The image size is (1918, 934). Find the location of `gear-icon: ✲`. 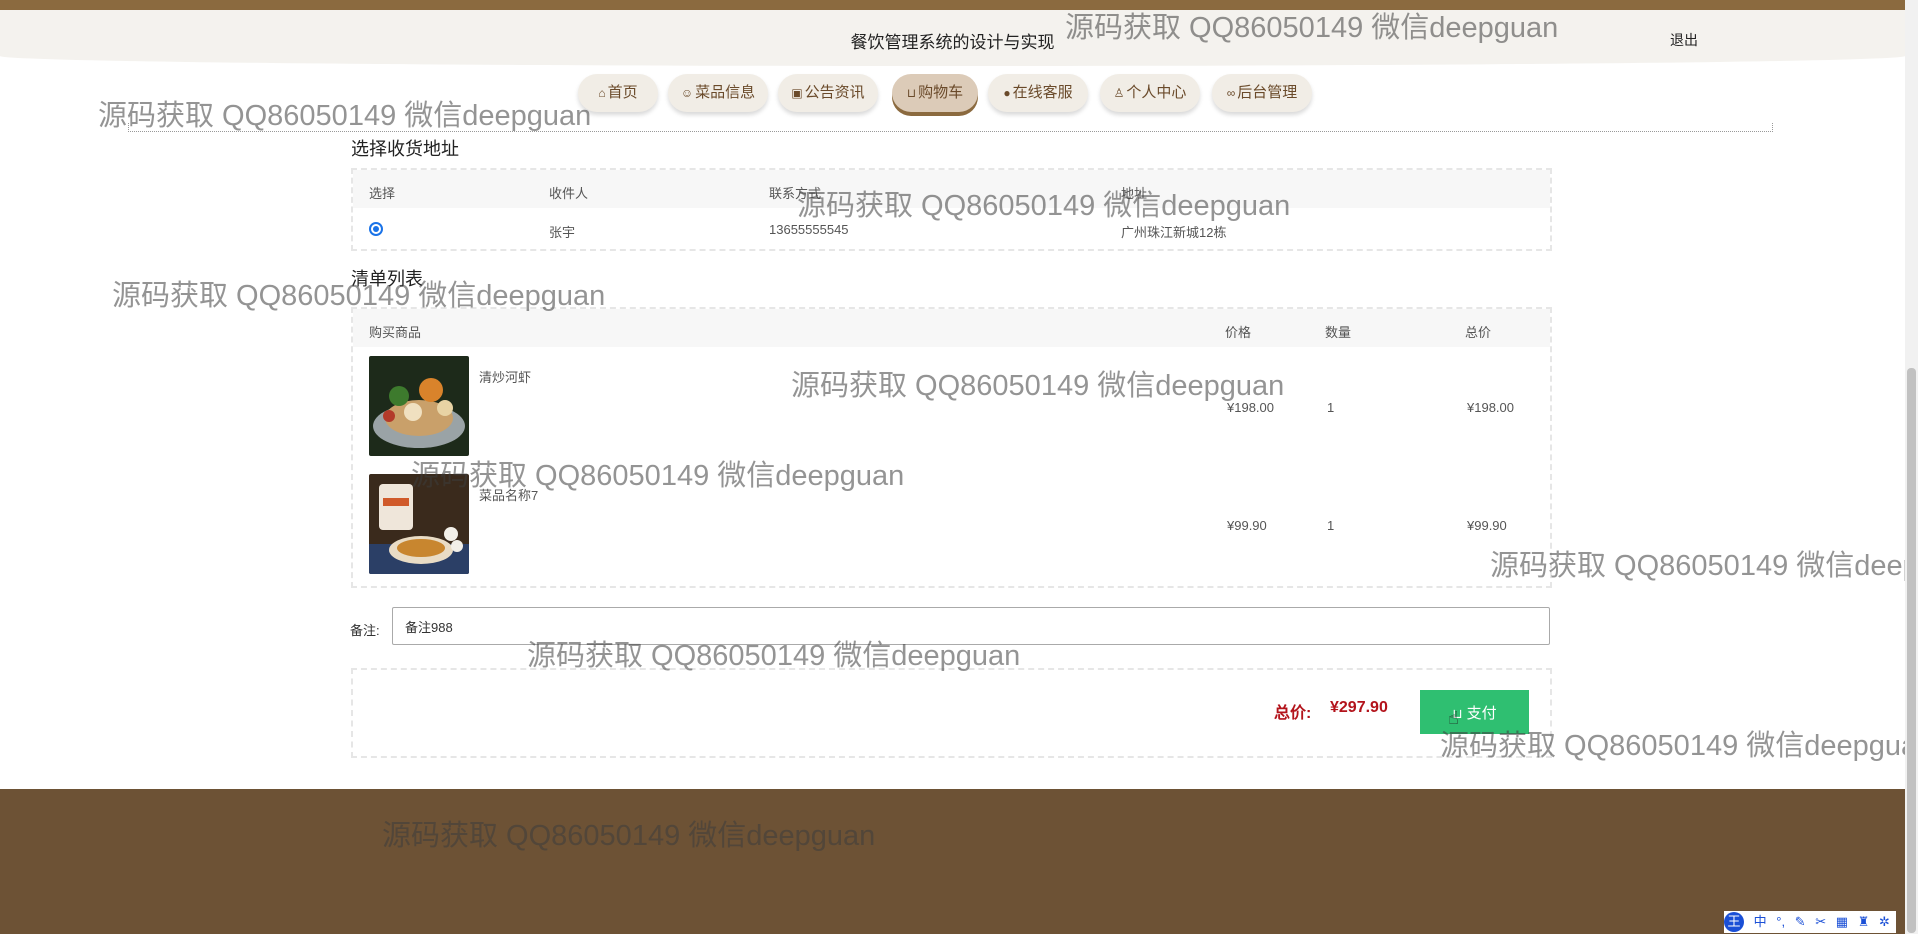

gear-icon: ✲ is located at coordinates (1884, 922).